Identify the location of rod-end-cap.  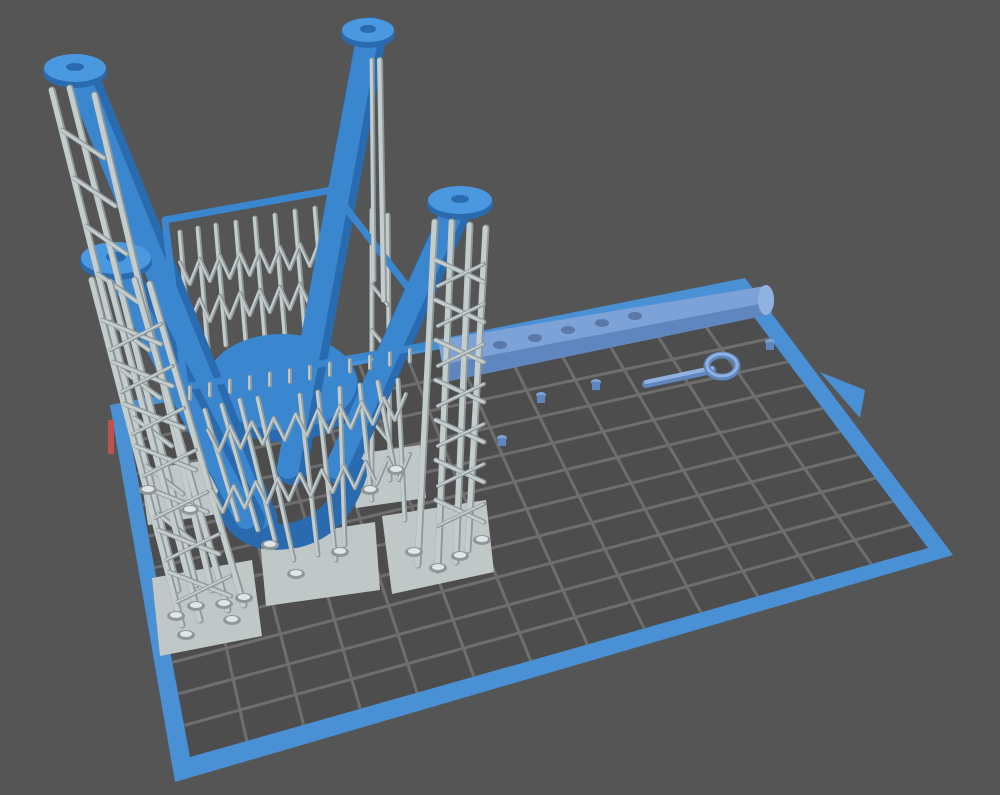
(766, 300).